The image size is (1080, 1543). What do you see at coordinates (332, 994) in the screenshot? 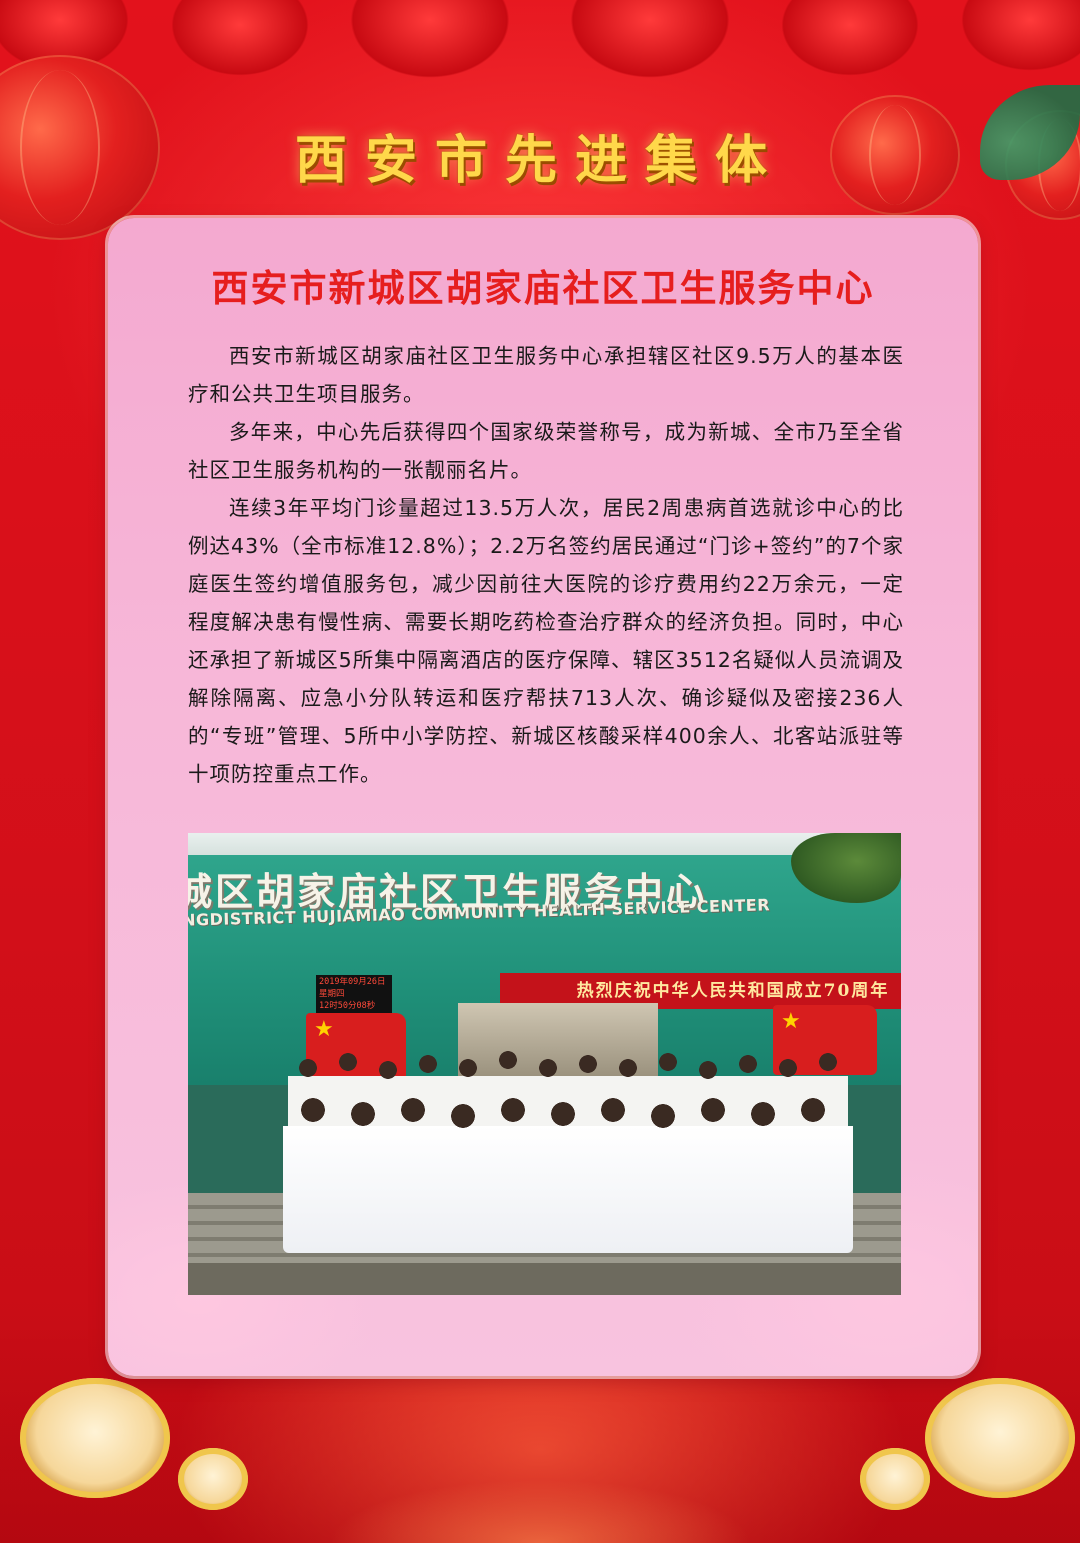
I see `clock-weekday: 星期四` at bounding box center [332, 994].